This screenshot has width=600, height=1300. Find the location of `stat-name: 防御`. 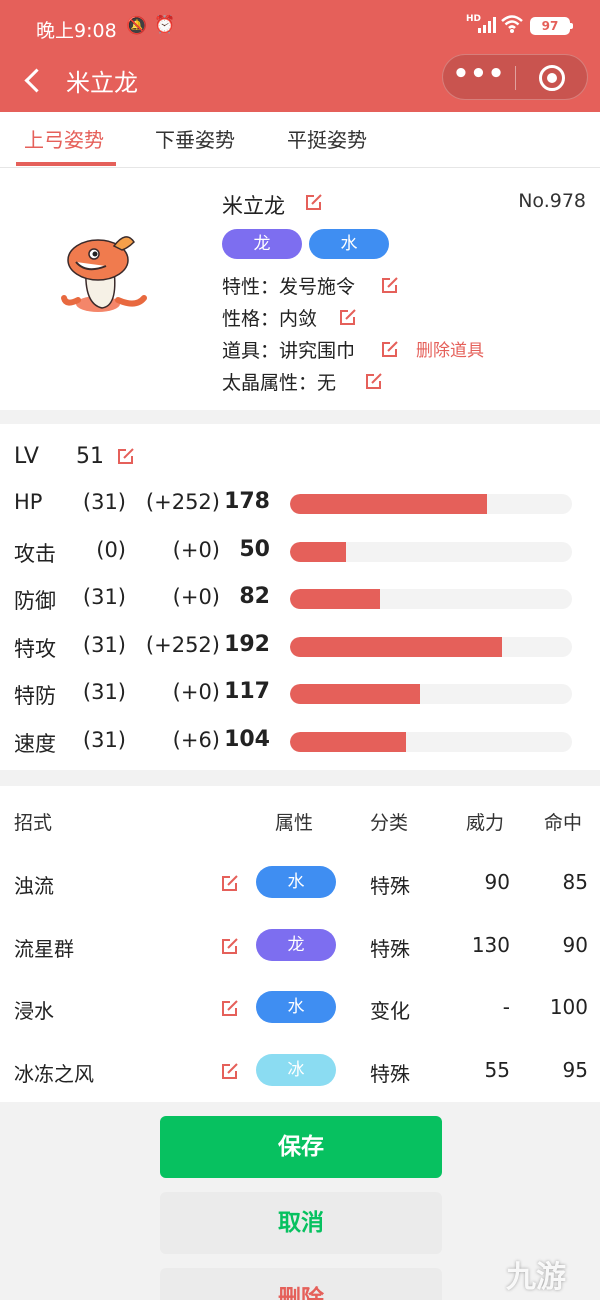

stat-name: 防御 is located at coordinates (35, 601).